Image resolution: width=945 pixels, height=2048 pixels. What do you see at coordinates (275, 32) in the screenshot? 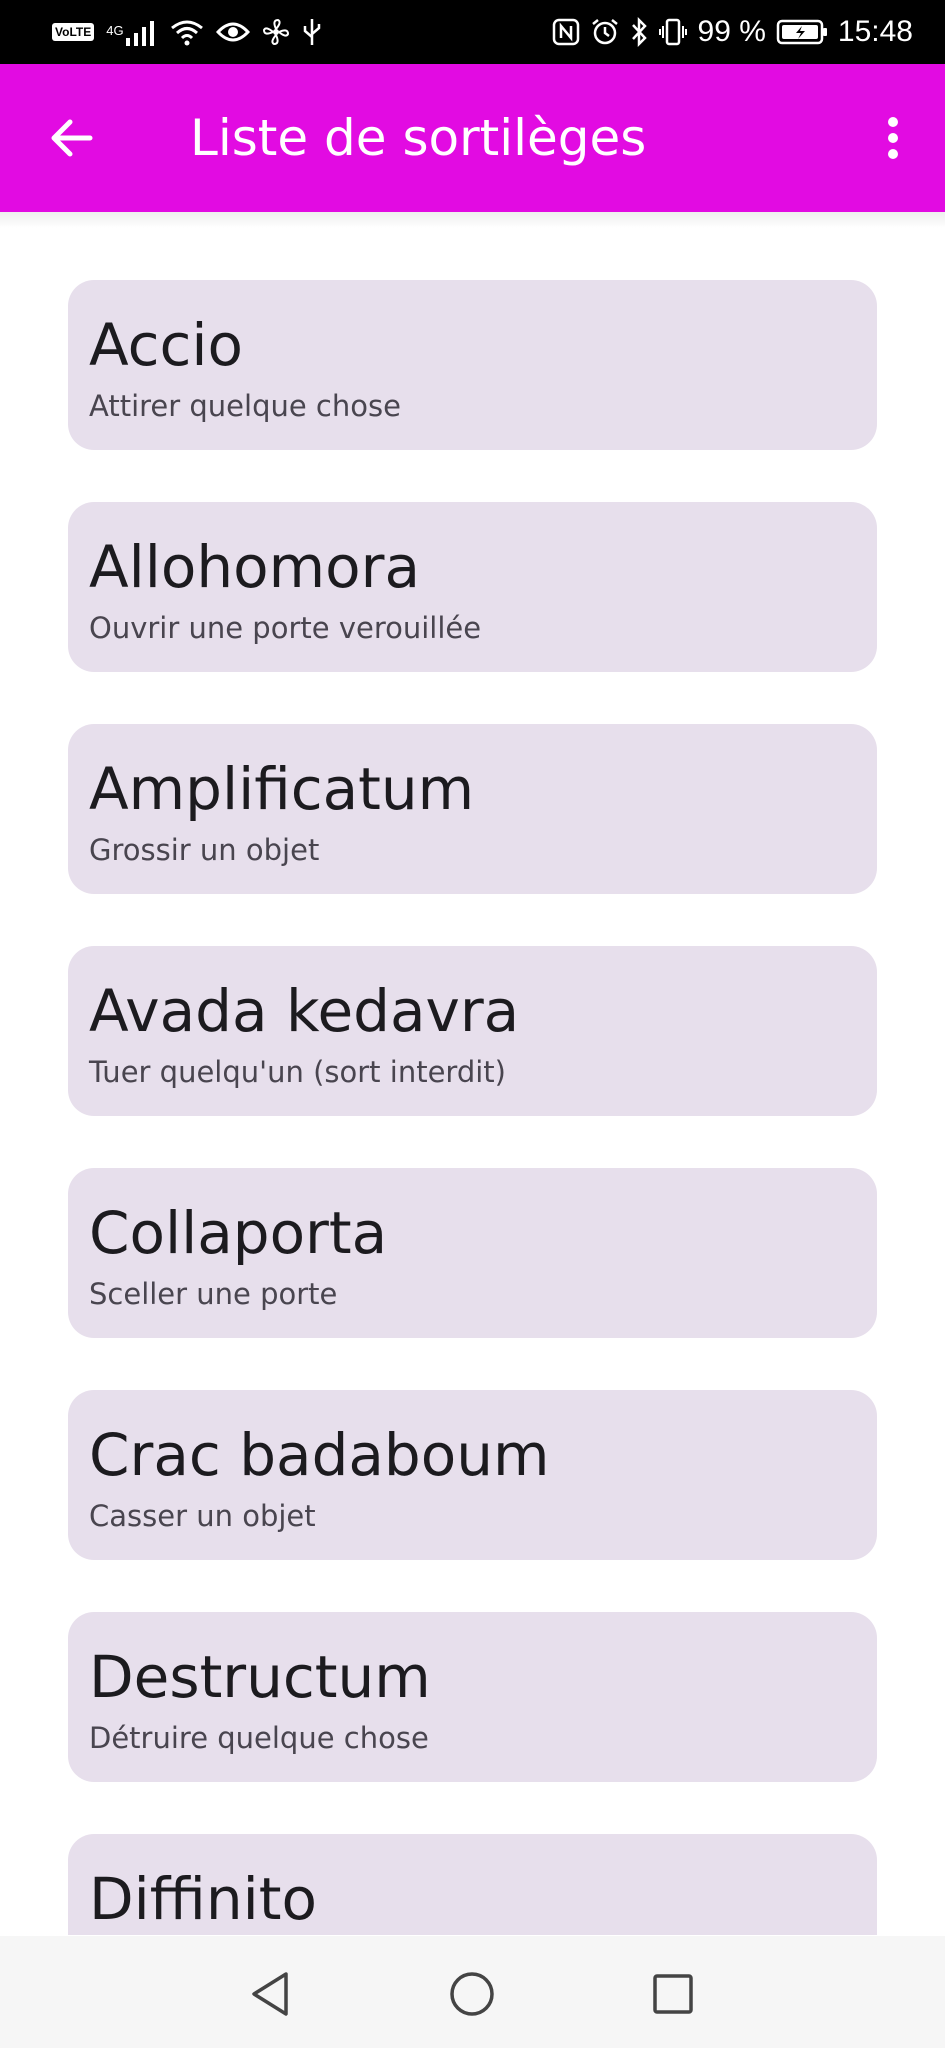
I see `fan-icon` at bounding box center [275, 32].